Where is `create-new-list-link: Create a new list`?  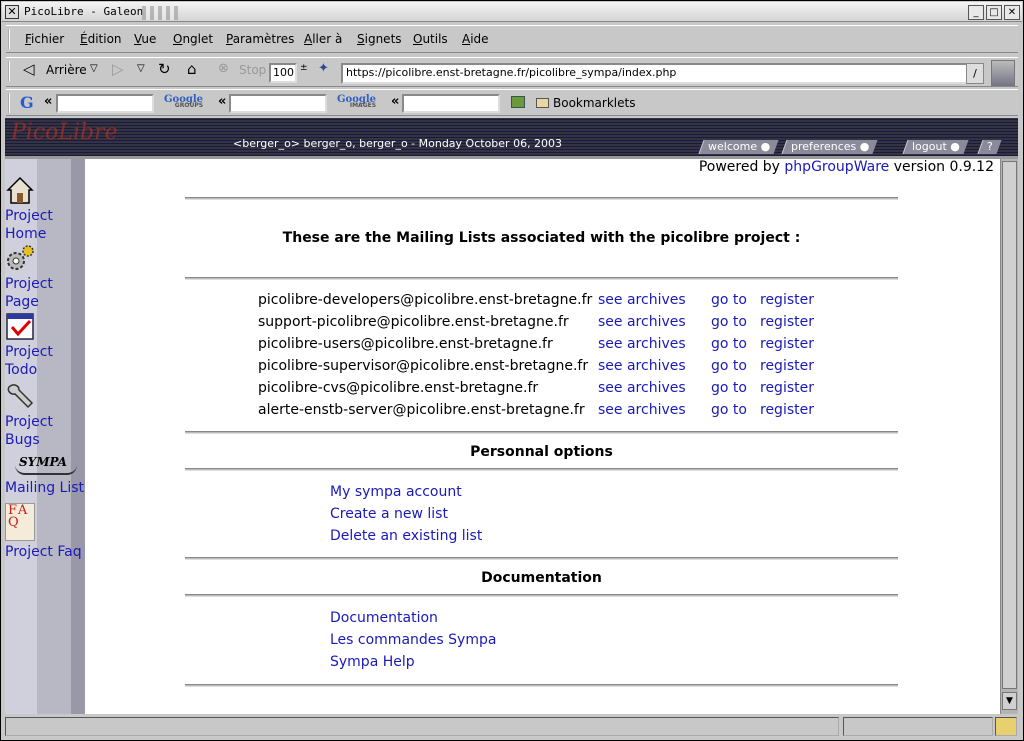
create-new-list-link: Create a new list is located at coordinates (389, 514).